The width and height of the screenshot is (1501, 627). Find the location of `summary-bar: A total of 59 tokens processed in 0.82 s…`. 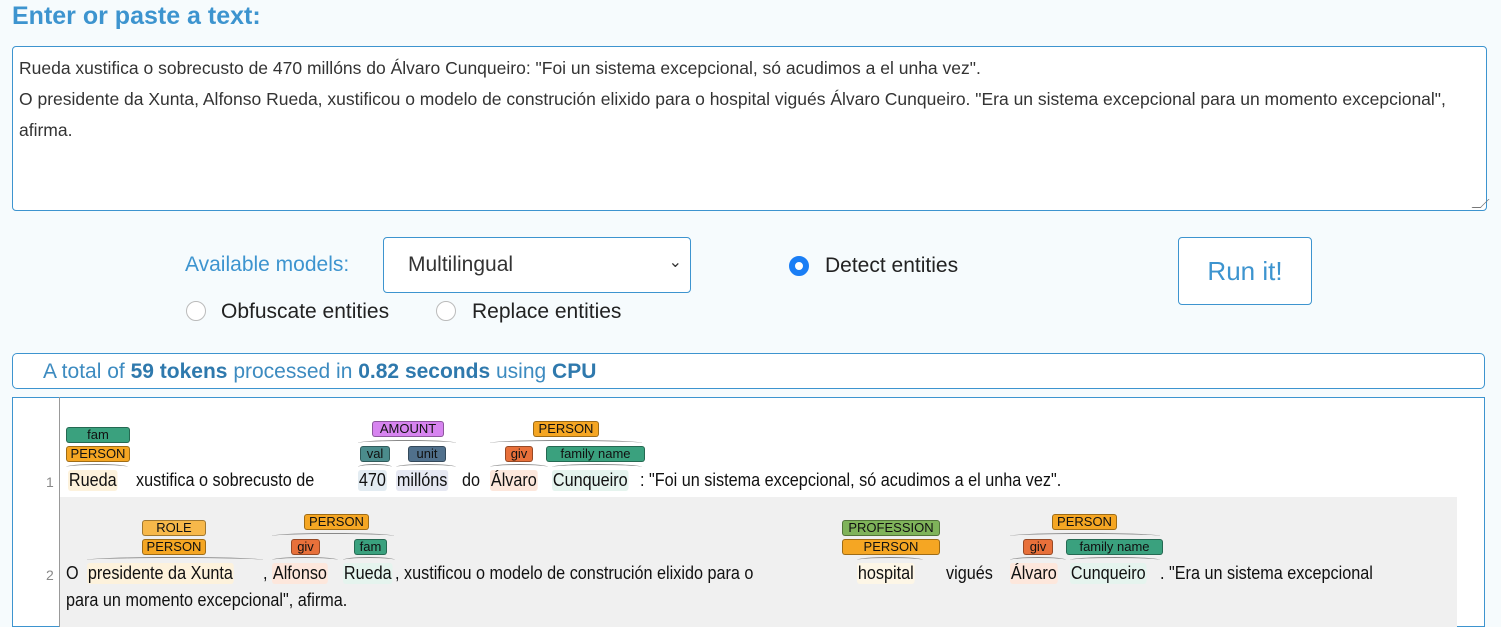

summary-bar: A total of 59 tokens processed in 0.82 s… is located at coordinates (748, 371).